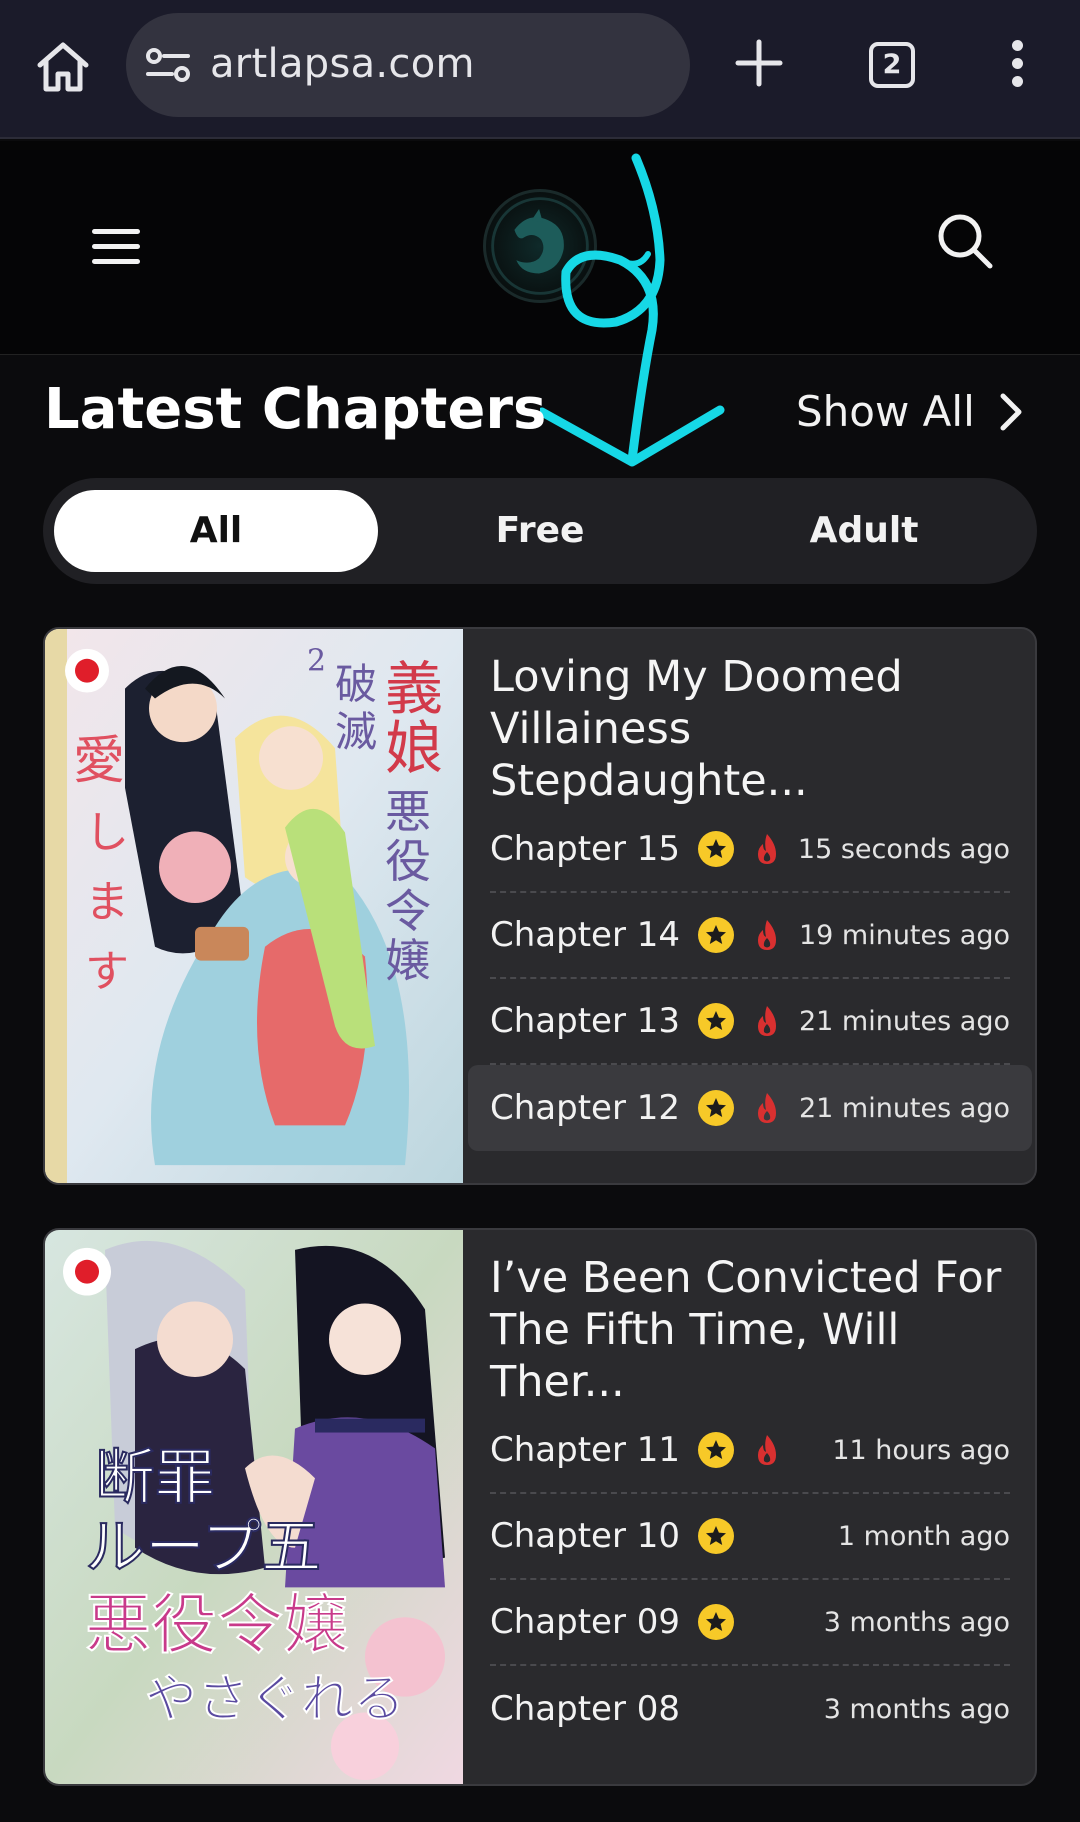 Image resolution: width=1080 pixels, height=1822 pixels. Describe the element at coordinates (965, 241) in the screenshot. I see `search-icon` at that location.